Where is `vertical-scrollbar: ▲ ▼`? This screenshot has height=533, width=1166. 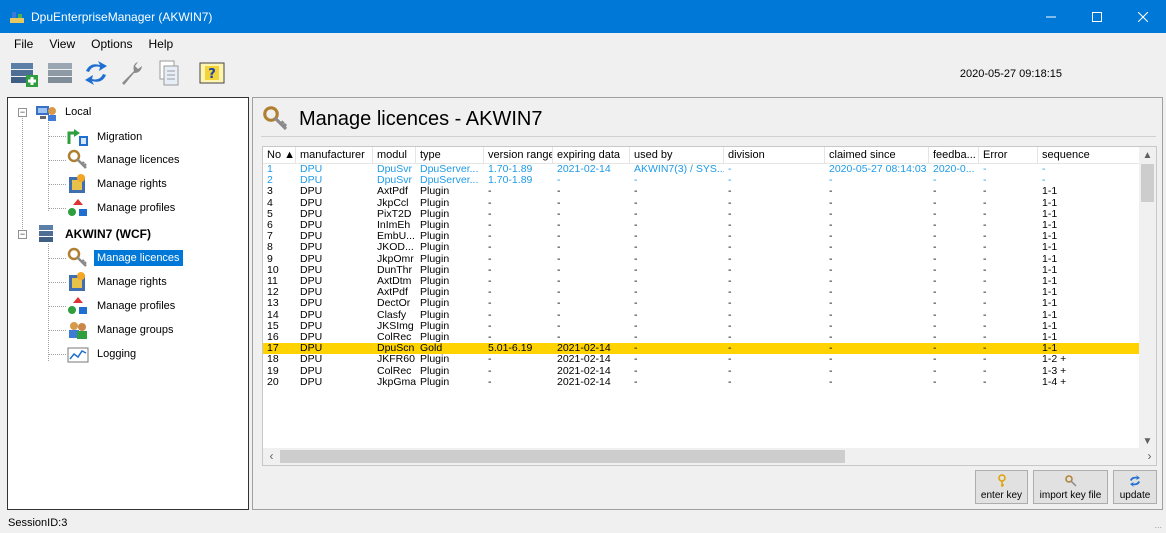
vertical-scrollbar: ▲ ▼ is located at coordinates (1147, 298).